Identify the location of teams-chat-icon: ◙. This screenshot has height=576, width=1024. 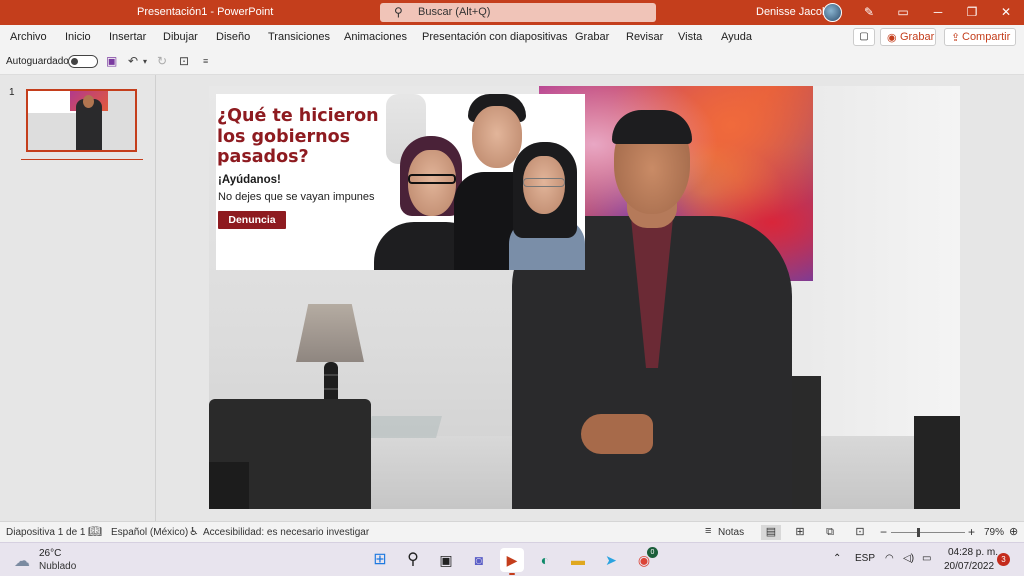
(479, 560).